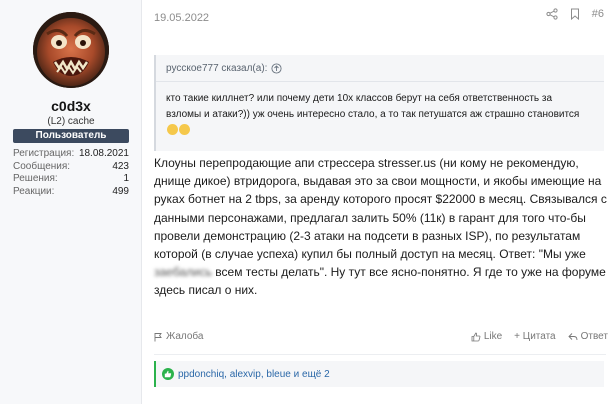  I want to click on role-badge: Пользователь, so click(71, 136).